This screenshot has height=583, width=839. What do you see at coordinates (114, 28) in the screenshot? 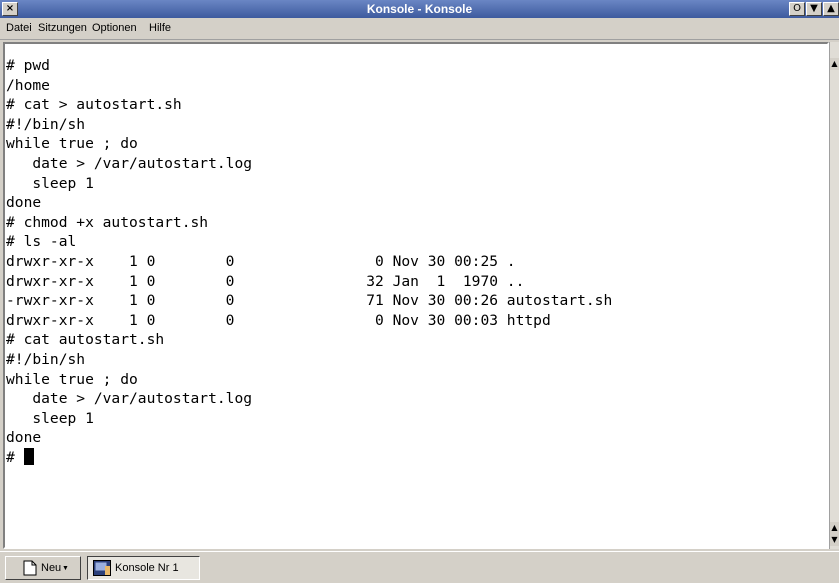
I see `menu-optionen: Optionen` at bounding box center [114, 28].